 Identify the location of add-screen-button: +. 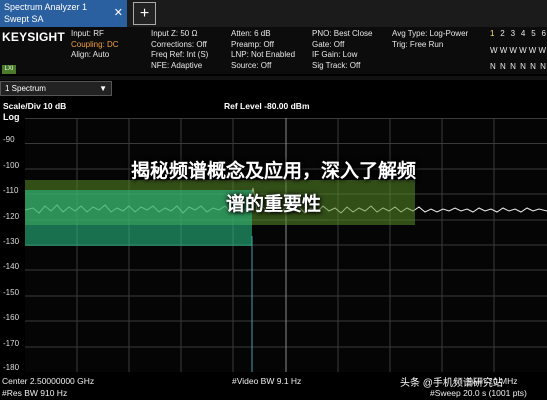
(144, 13).